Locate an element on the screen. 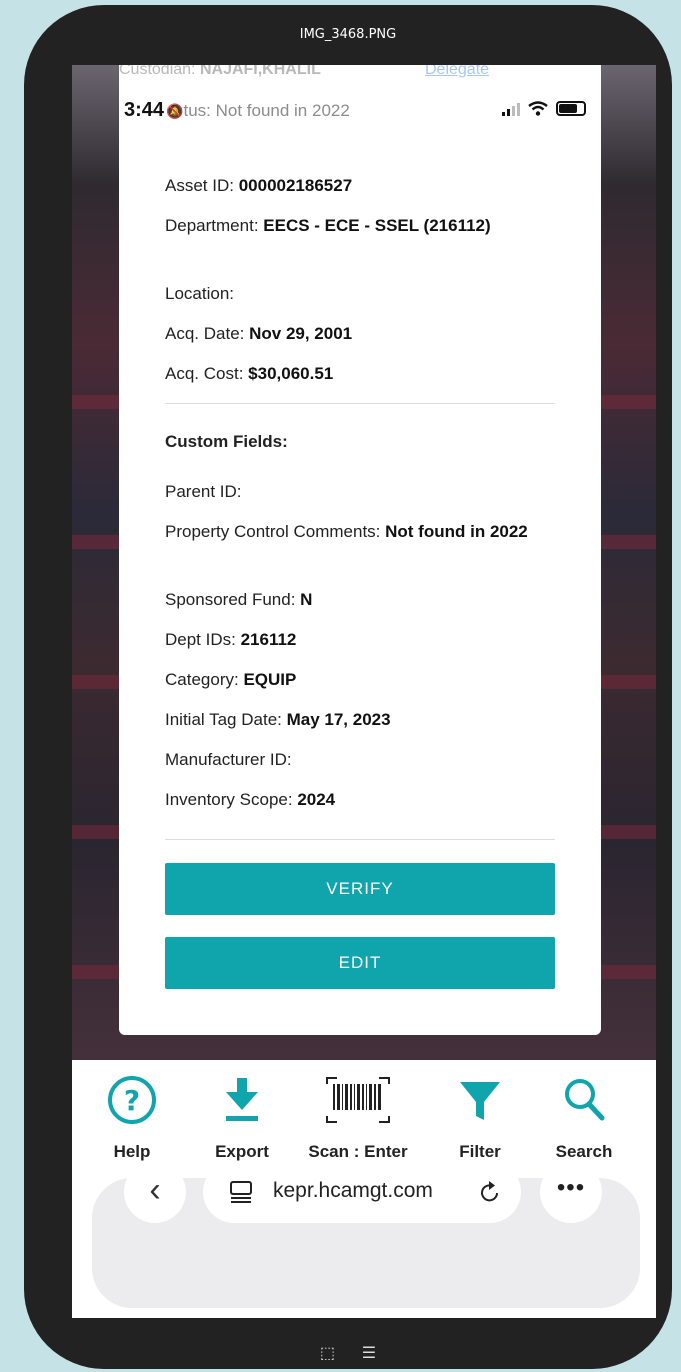 This screenshot has width=681, height=1372. field-label: Location: is located at coordinates (199, 293).